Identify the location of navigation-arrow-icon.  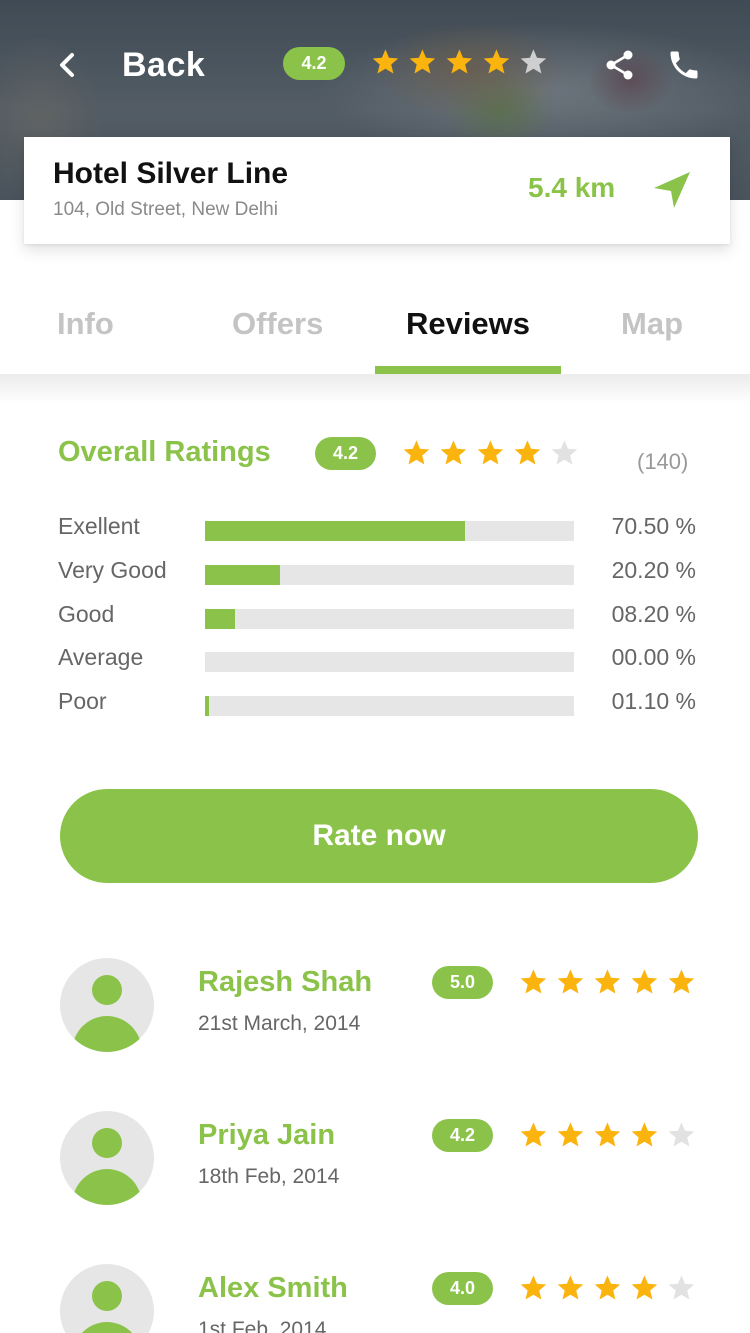
(672, 190).